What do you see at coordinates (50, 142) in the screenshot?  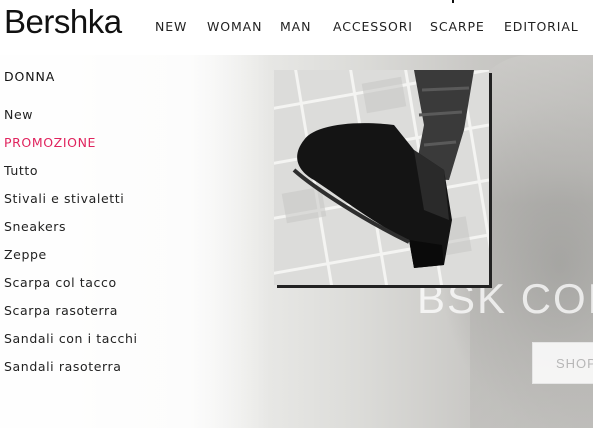 I see `menu-item-promozione: PROMOZIONE` at bounding box center [50, 142].